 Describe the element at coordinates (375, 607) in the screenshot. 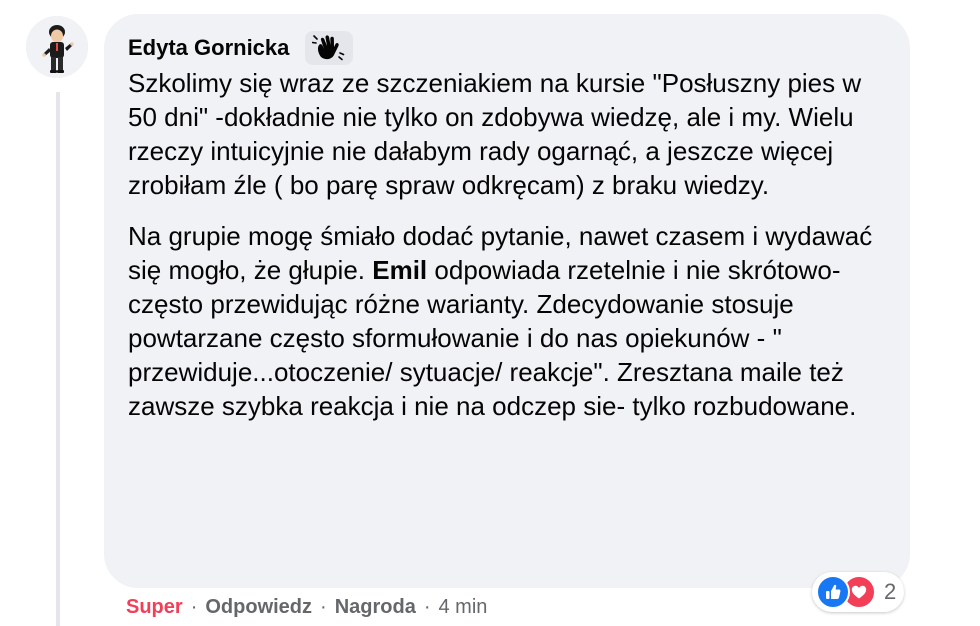

I see `award-button: Nagroda` at that location.